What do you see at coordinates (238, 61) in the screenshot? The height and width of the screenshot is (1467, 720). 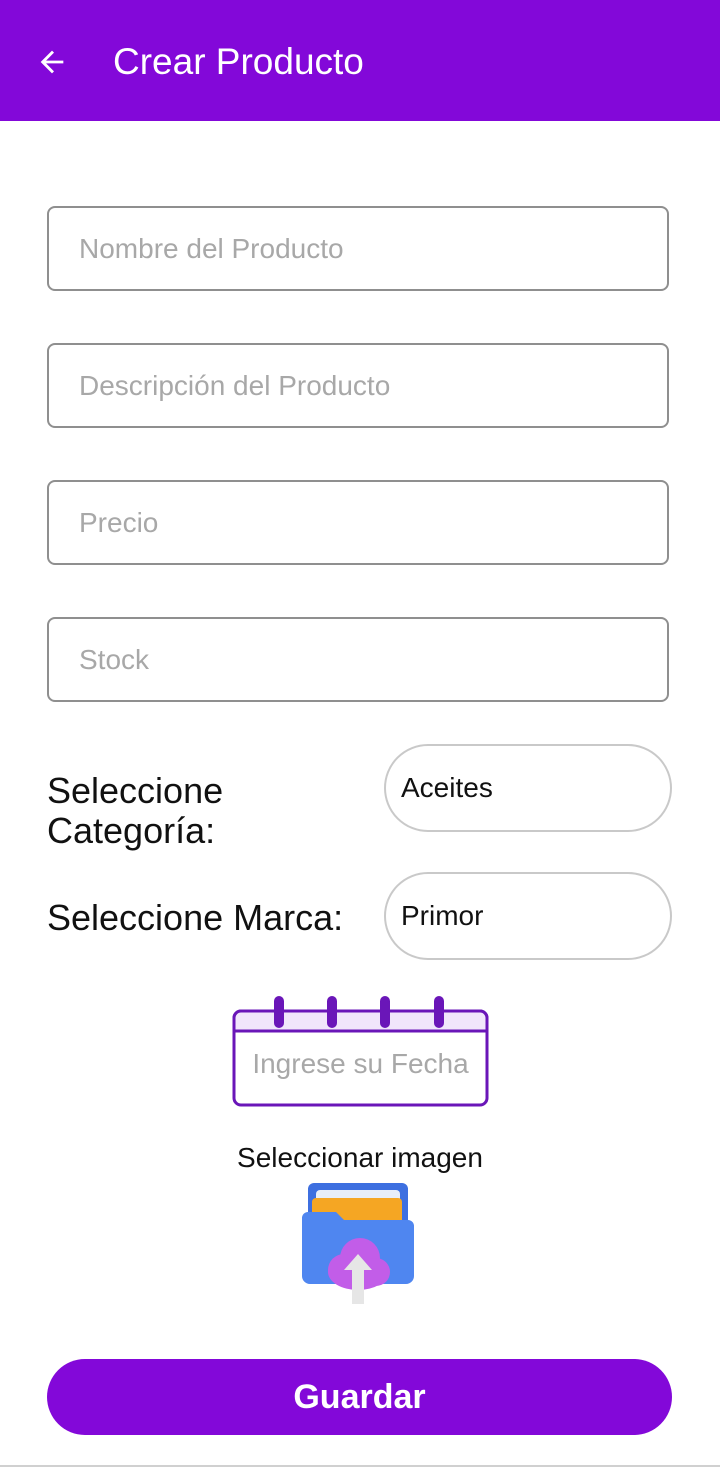 I see `page-title: Crear Producto` at bounding box center [238, 61].